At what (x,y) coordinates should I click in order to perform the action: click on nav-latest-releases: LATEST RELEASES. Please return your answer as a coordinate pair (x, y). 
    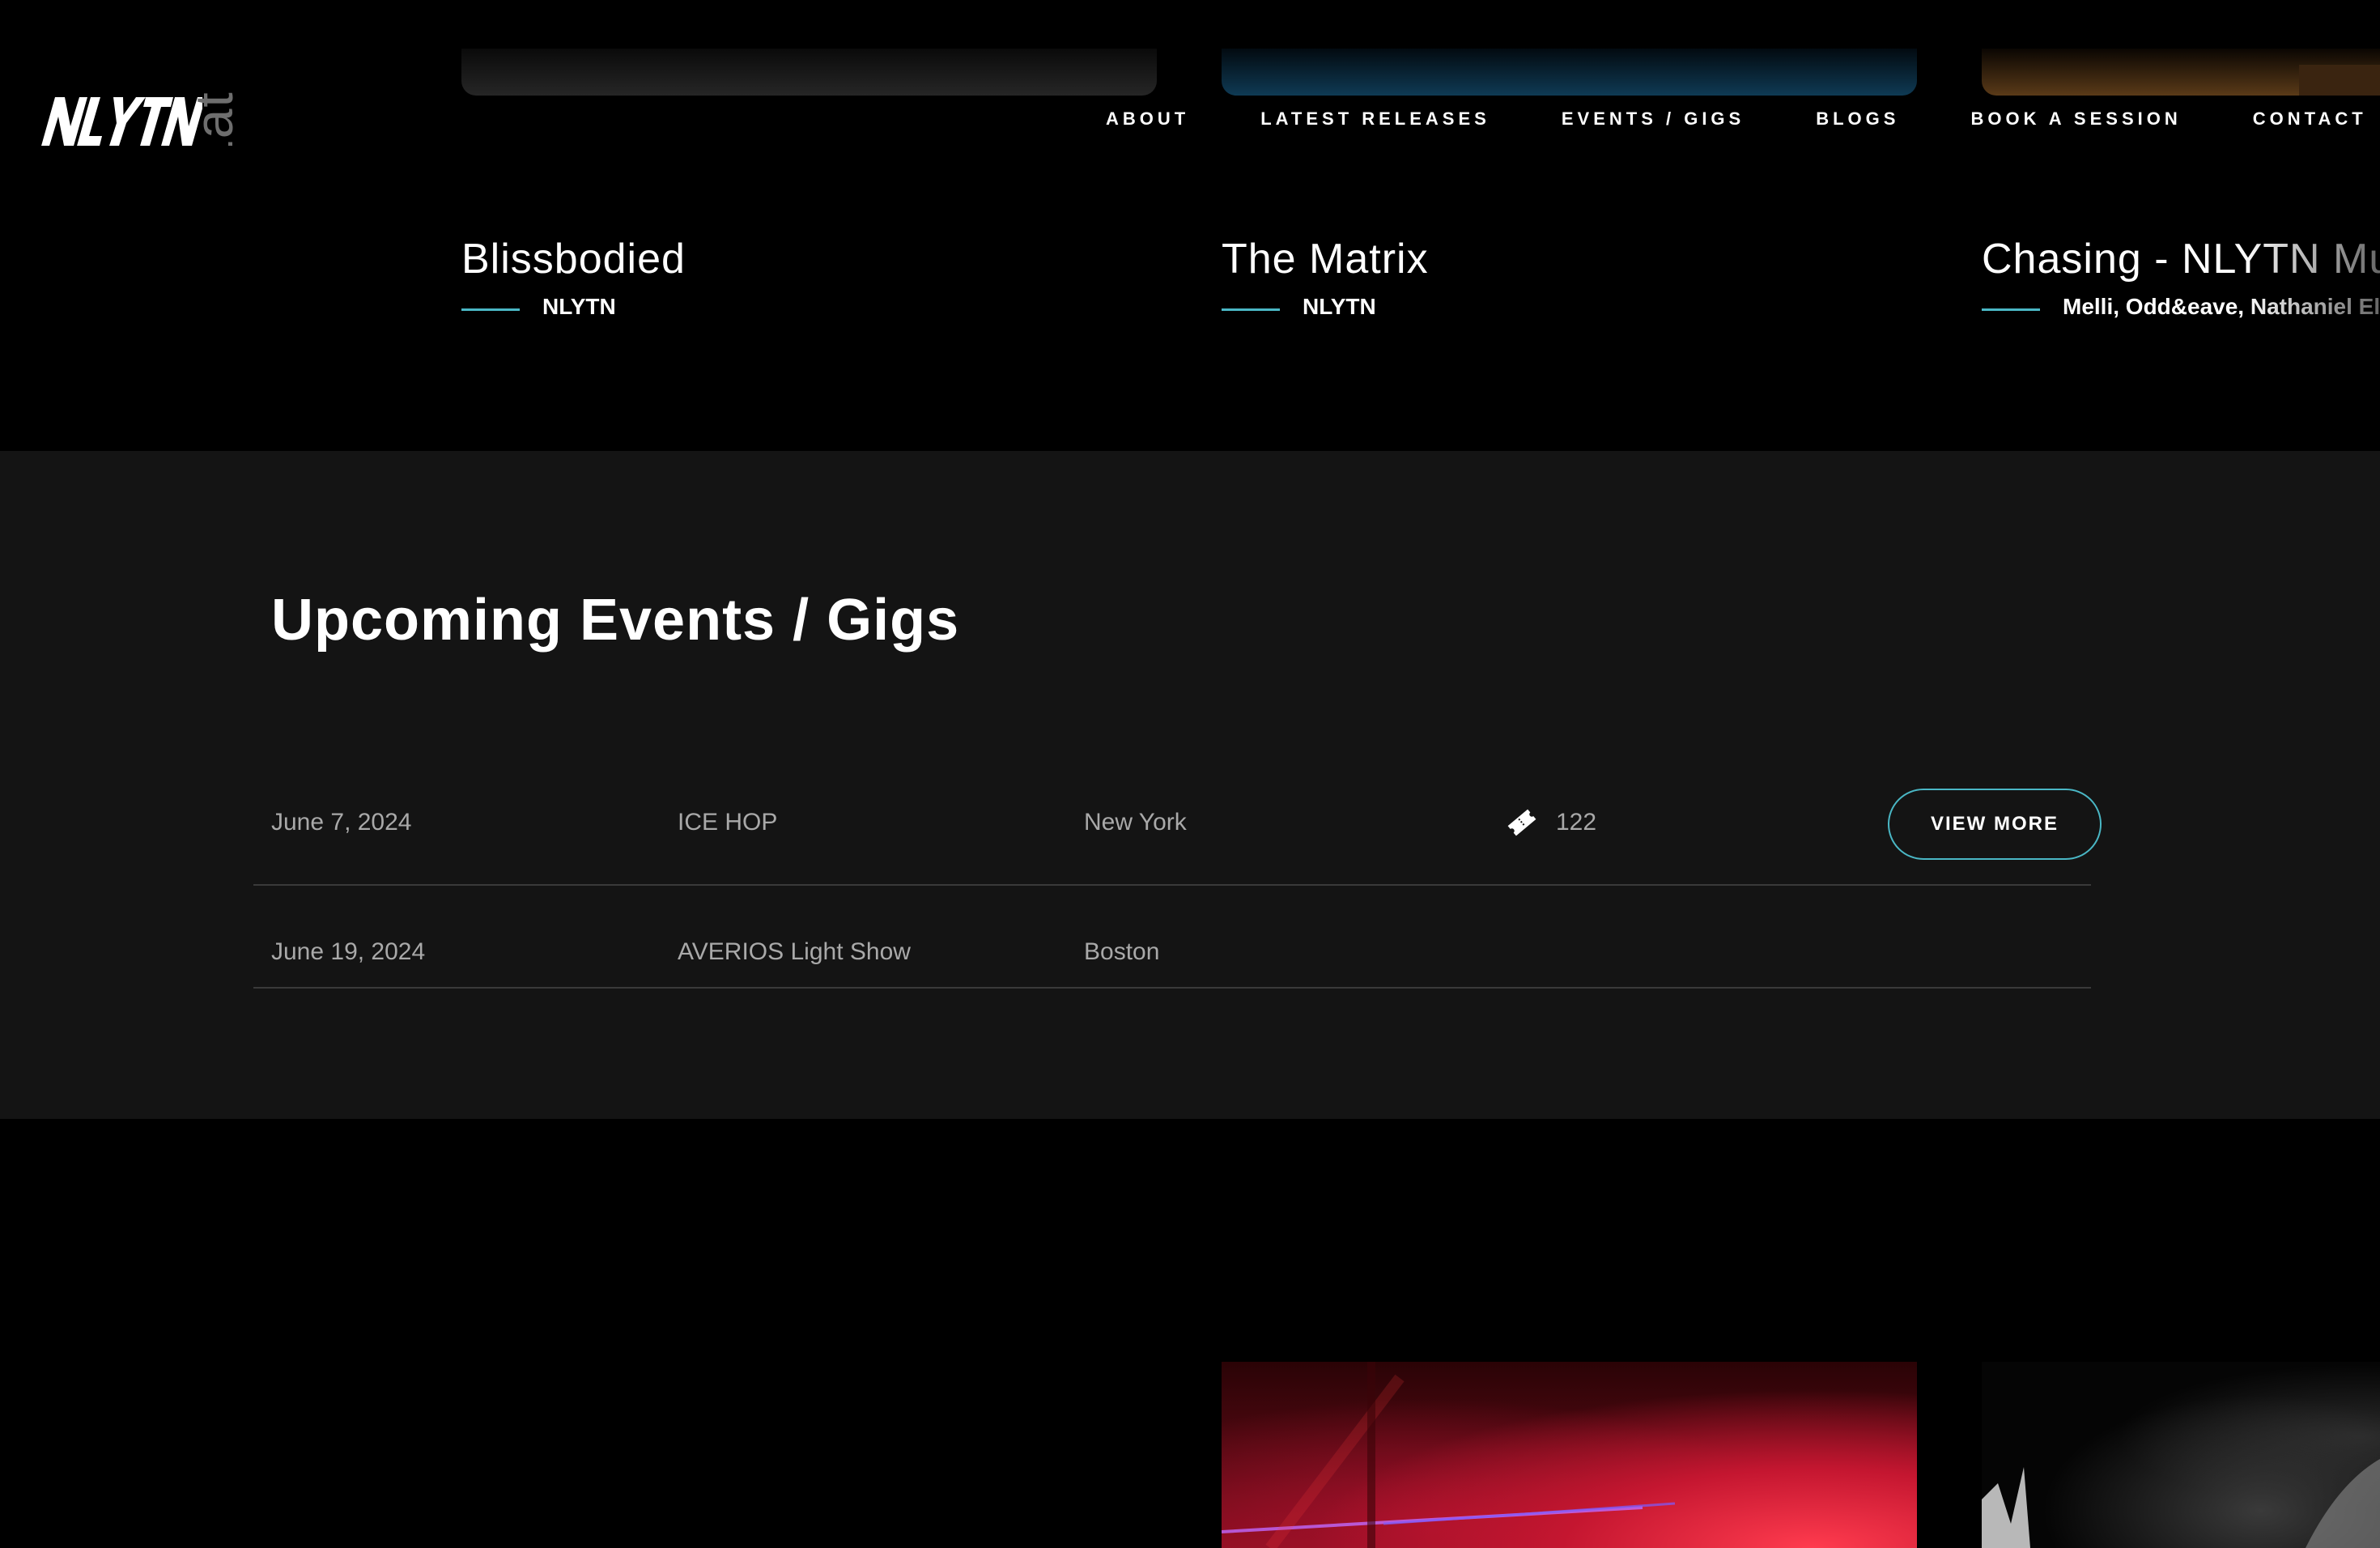
    Looking at the image, I should click on (1375, 119).